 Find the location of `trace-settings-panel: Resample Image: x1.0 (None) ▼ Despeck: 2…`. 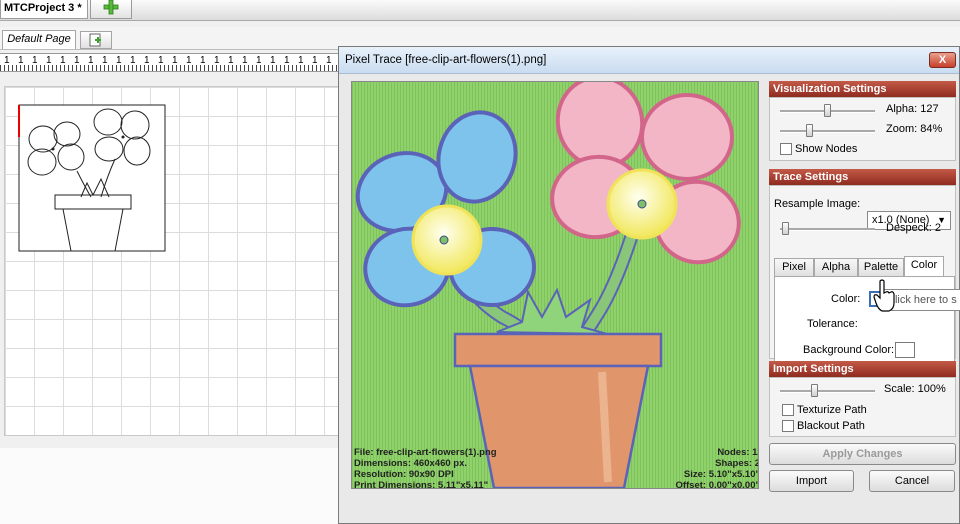

trace-settings-panel: Resample Image: x1.0 (None) ▼ Despeck: 2… is located at coordinates (862, 276).